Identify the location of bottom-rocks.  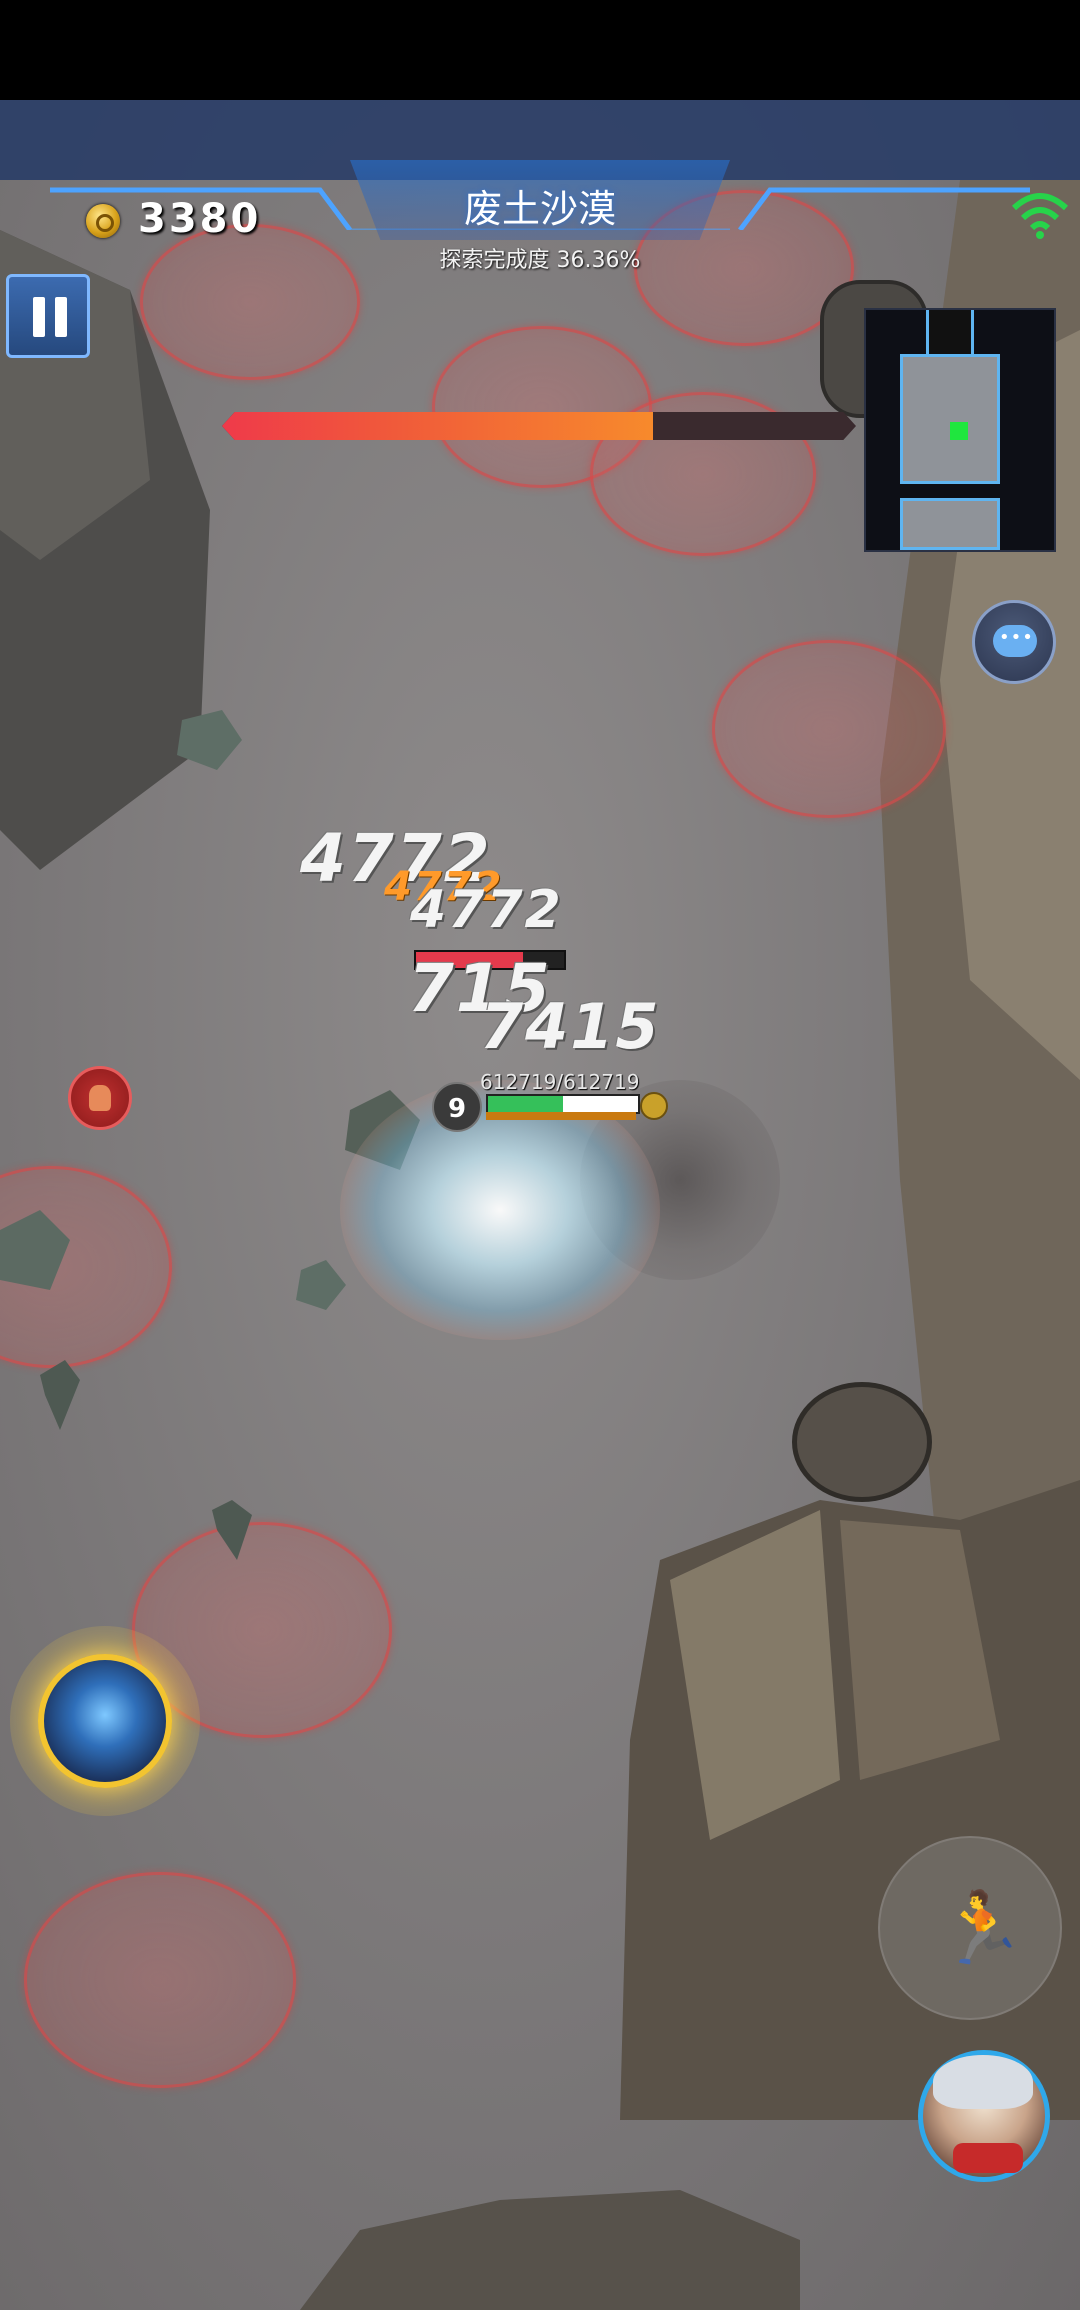
(550, 2250).